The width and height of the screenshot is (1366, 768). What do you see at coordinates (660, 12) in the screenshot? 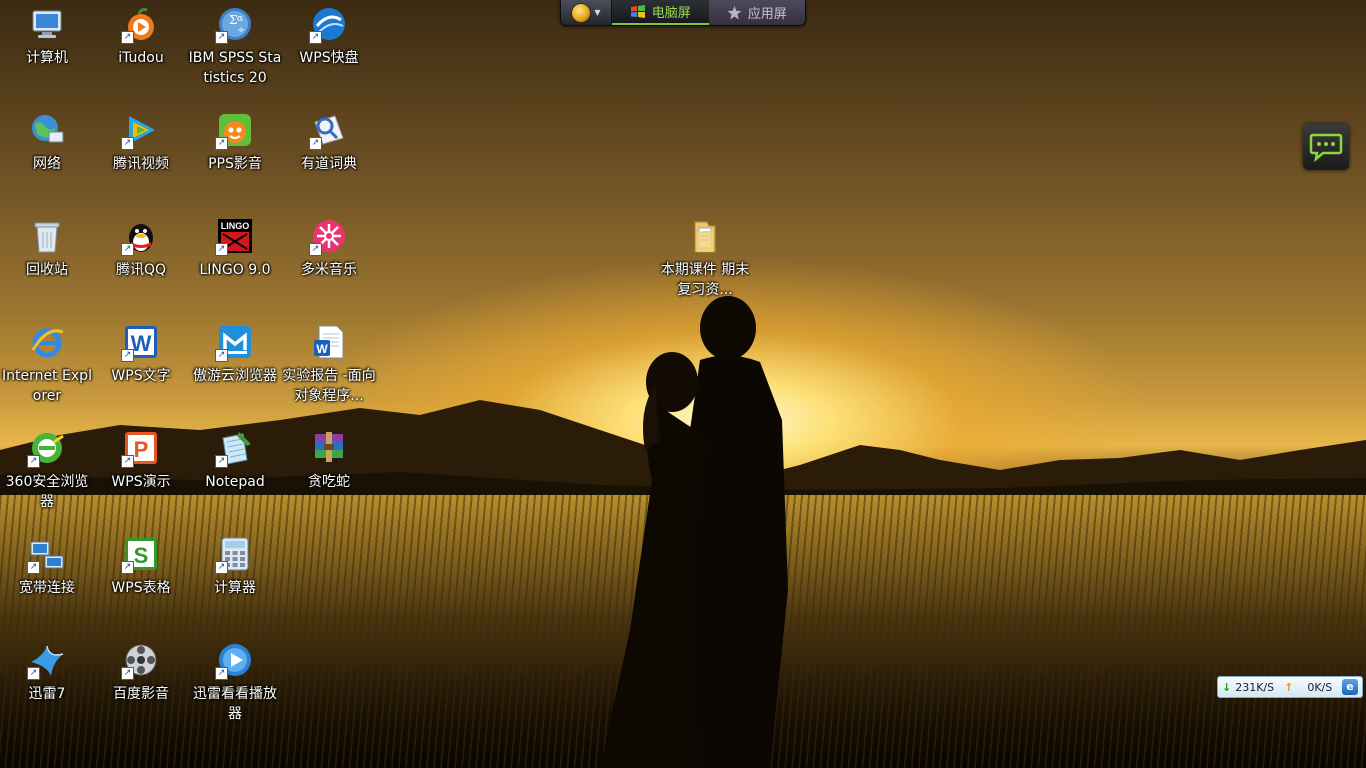
I see `tab-computer-screen: 电脑屏` at bounding box center [660, 12].